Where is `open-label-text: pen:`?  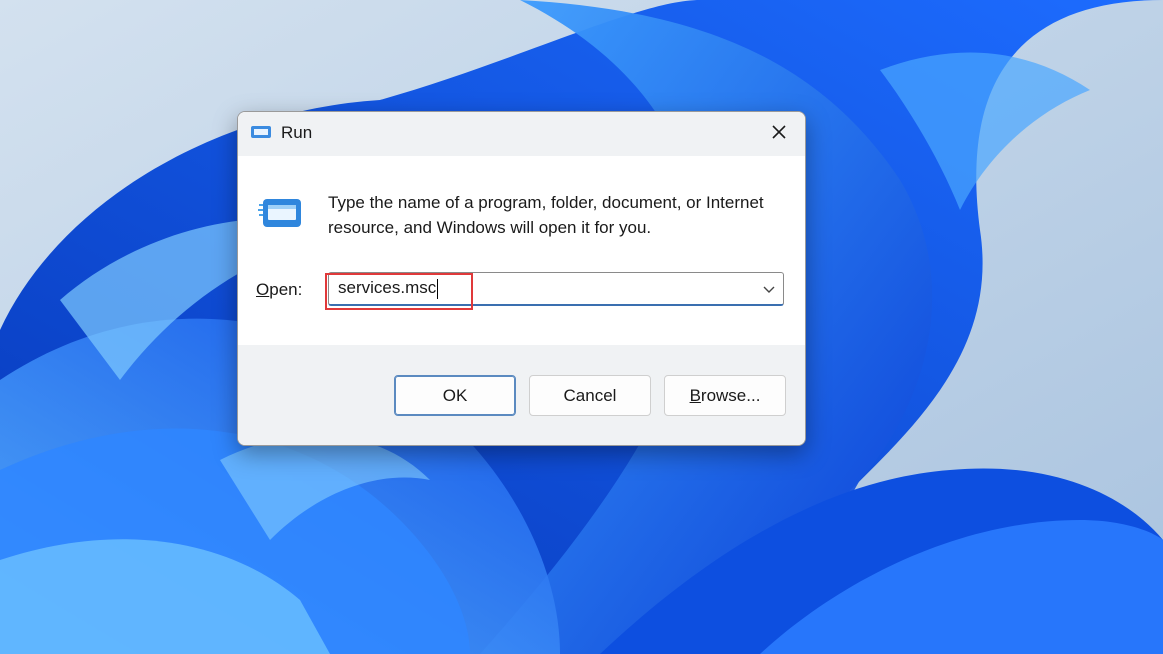 open-label-text: pen: is located at coordinates (286, 289).